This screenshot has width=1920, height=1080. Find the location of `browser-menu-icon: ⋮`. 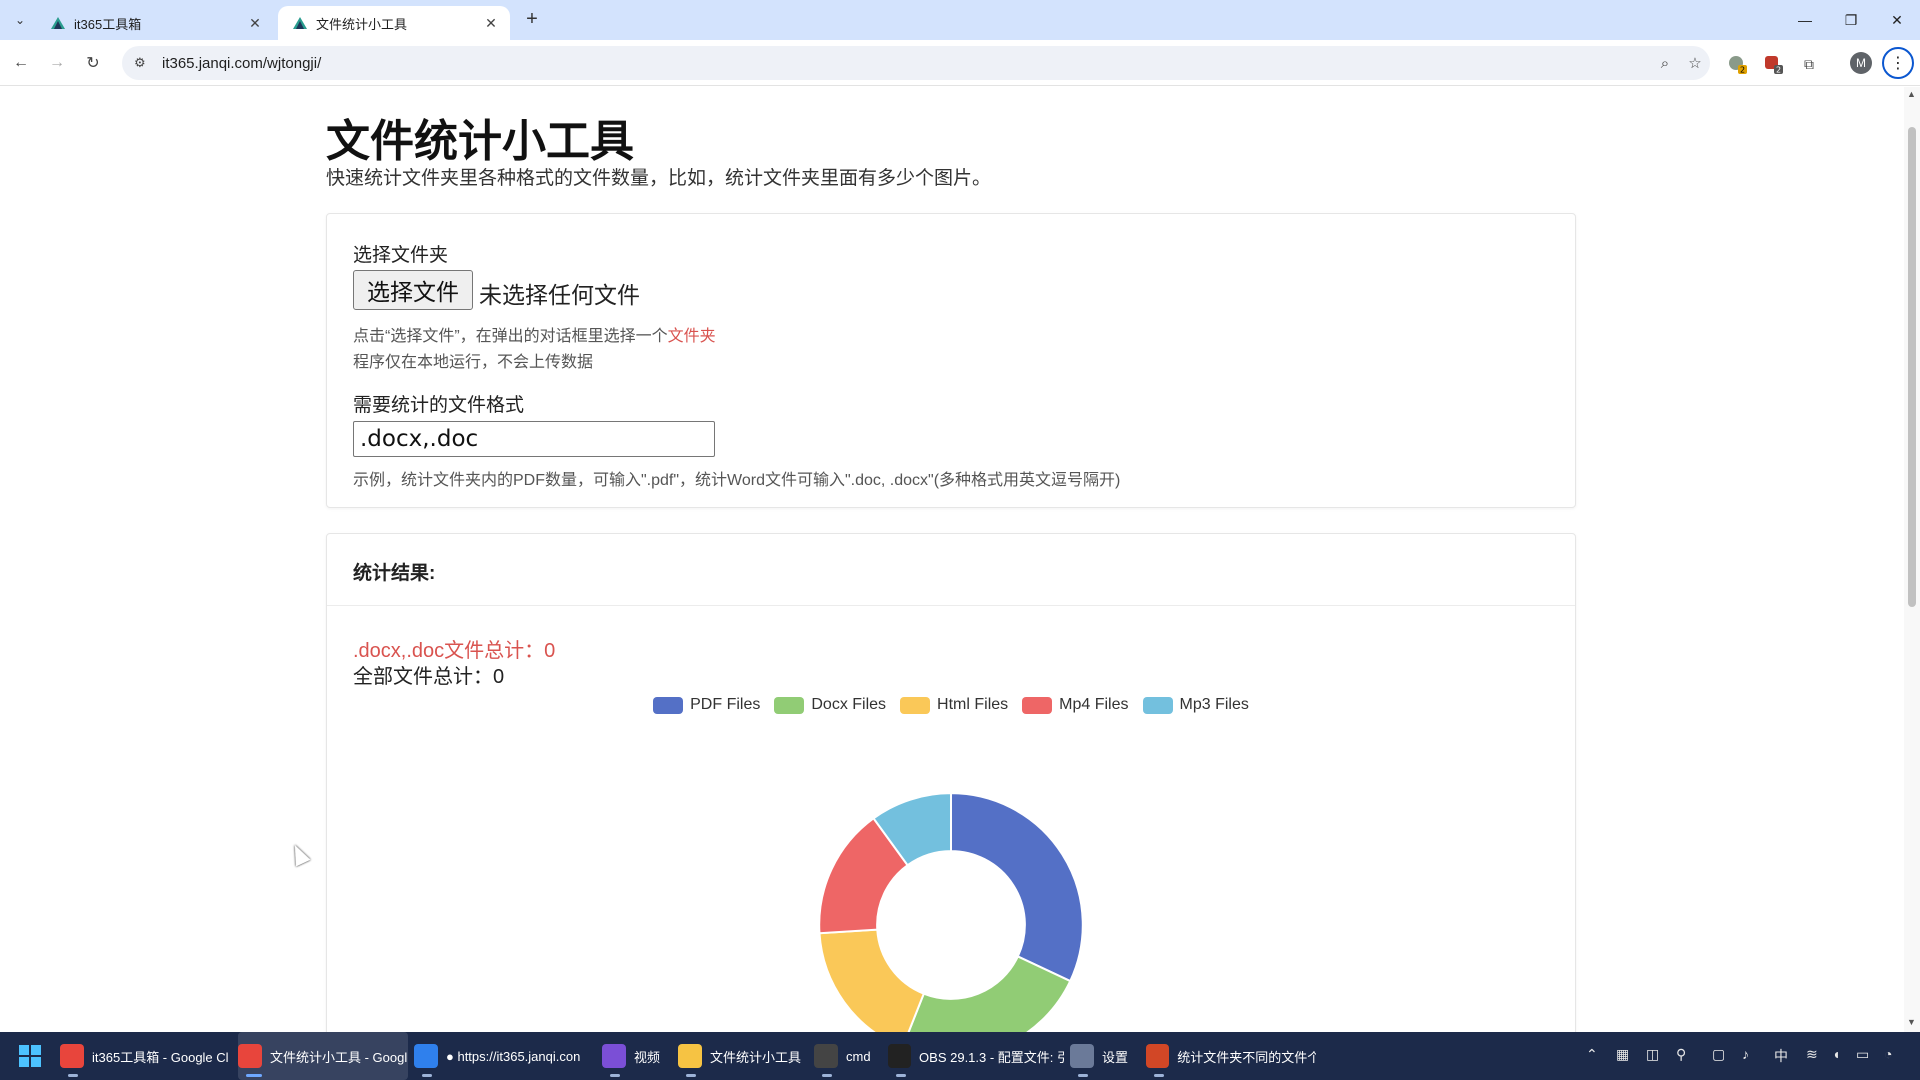

browser-menu-icon: ⋮ is located at coordinates (1898, 63).